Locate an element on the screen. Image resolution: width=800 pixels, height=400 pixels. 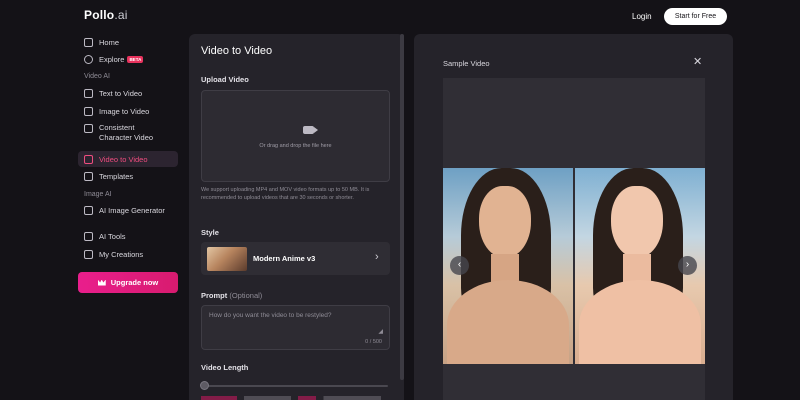
sidebar-item-consistent-character-video: Consistent Character Video is located at coordinates (123, 134).